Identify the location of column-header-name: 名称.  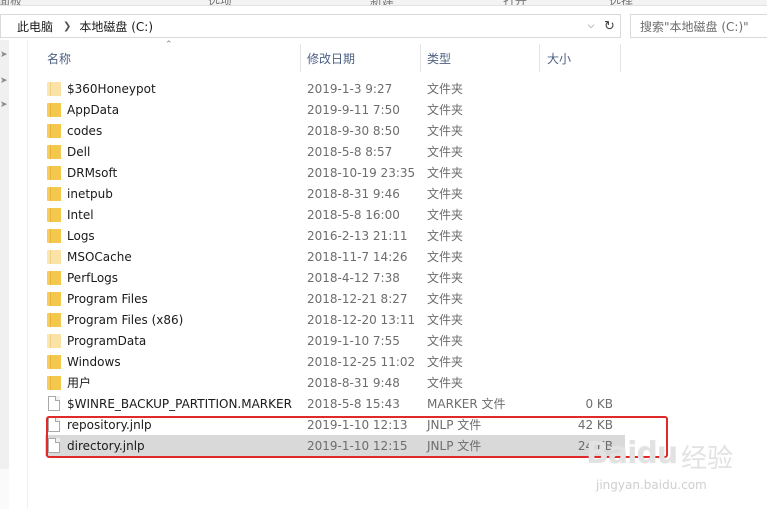
(59, 58).